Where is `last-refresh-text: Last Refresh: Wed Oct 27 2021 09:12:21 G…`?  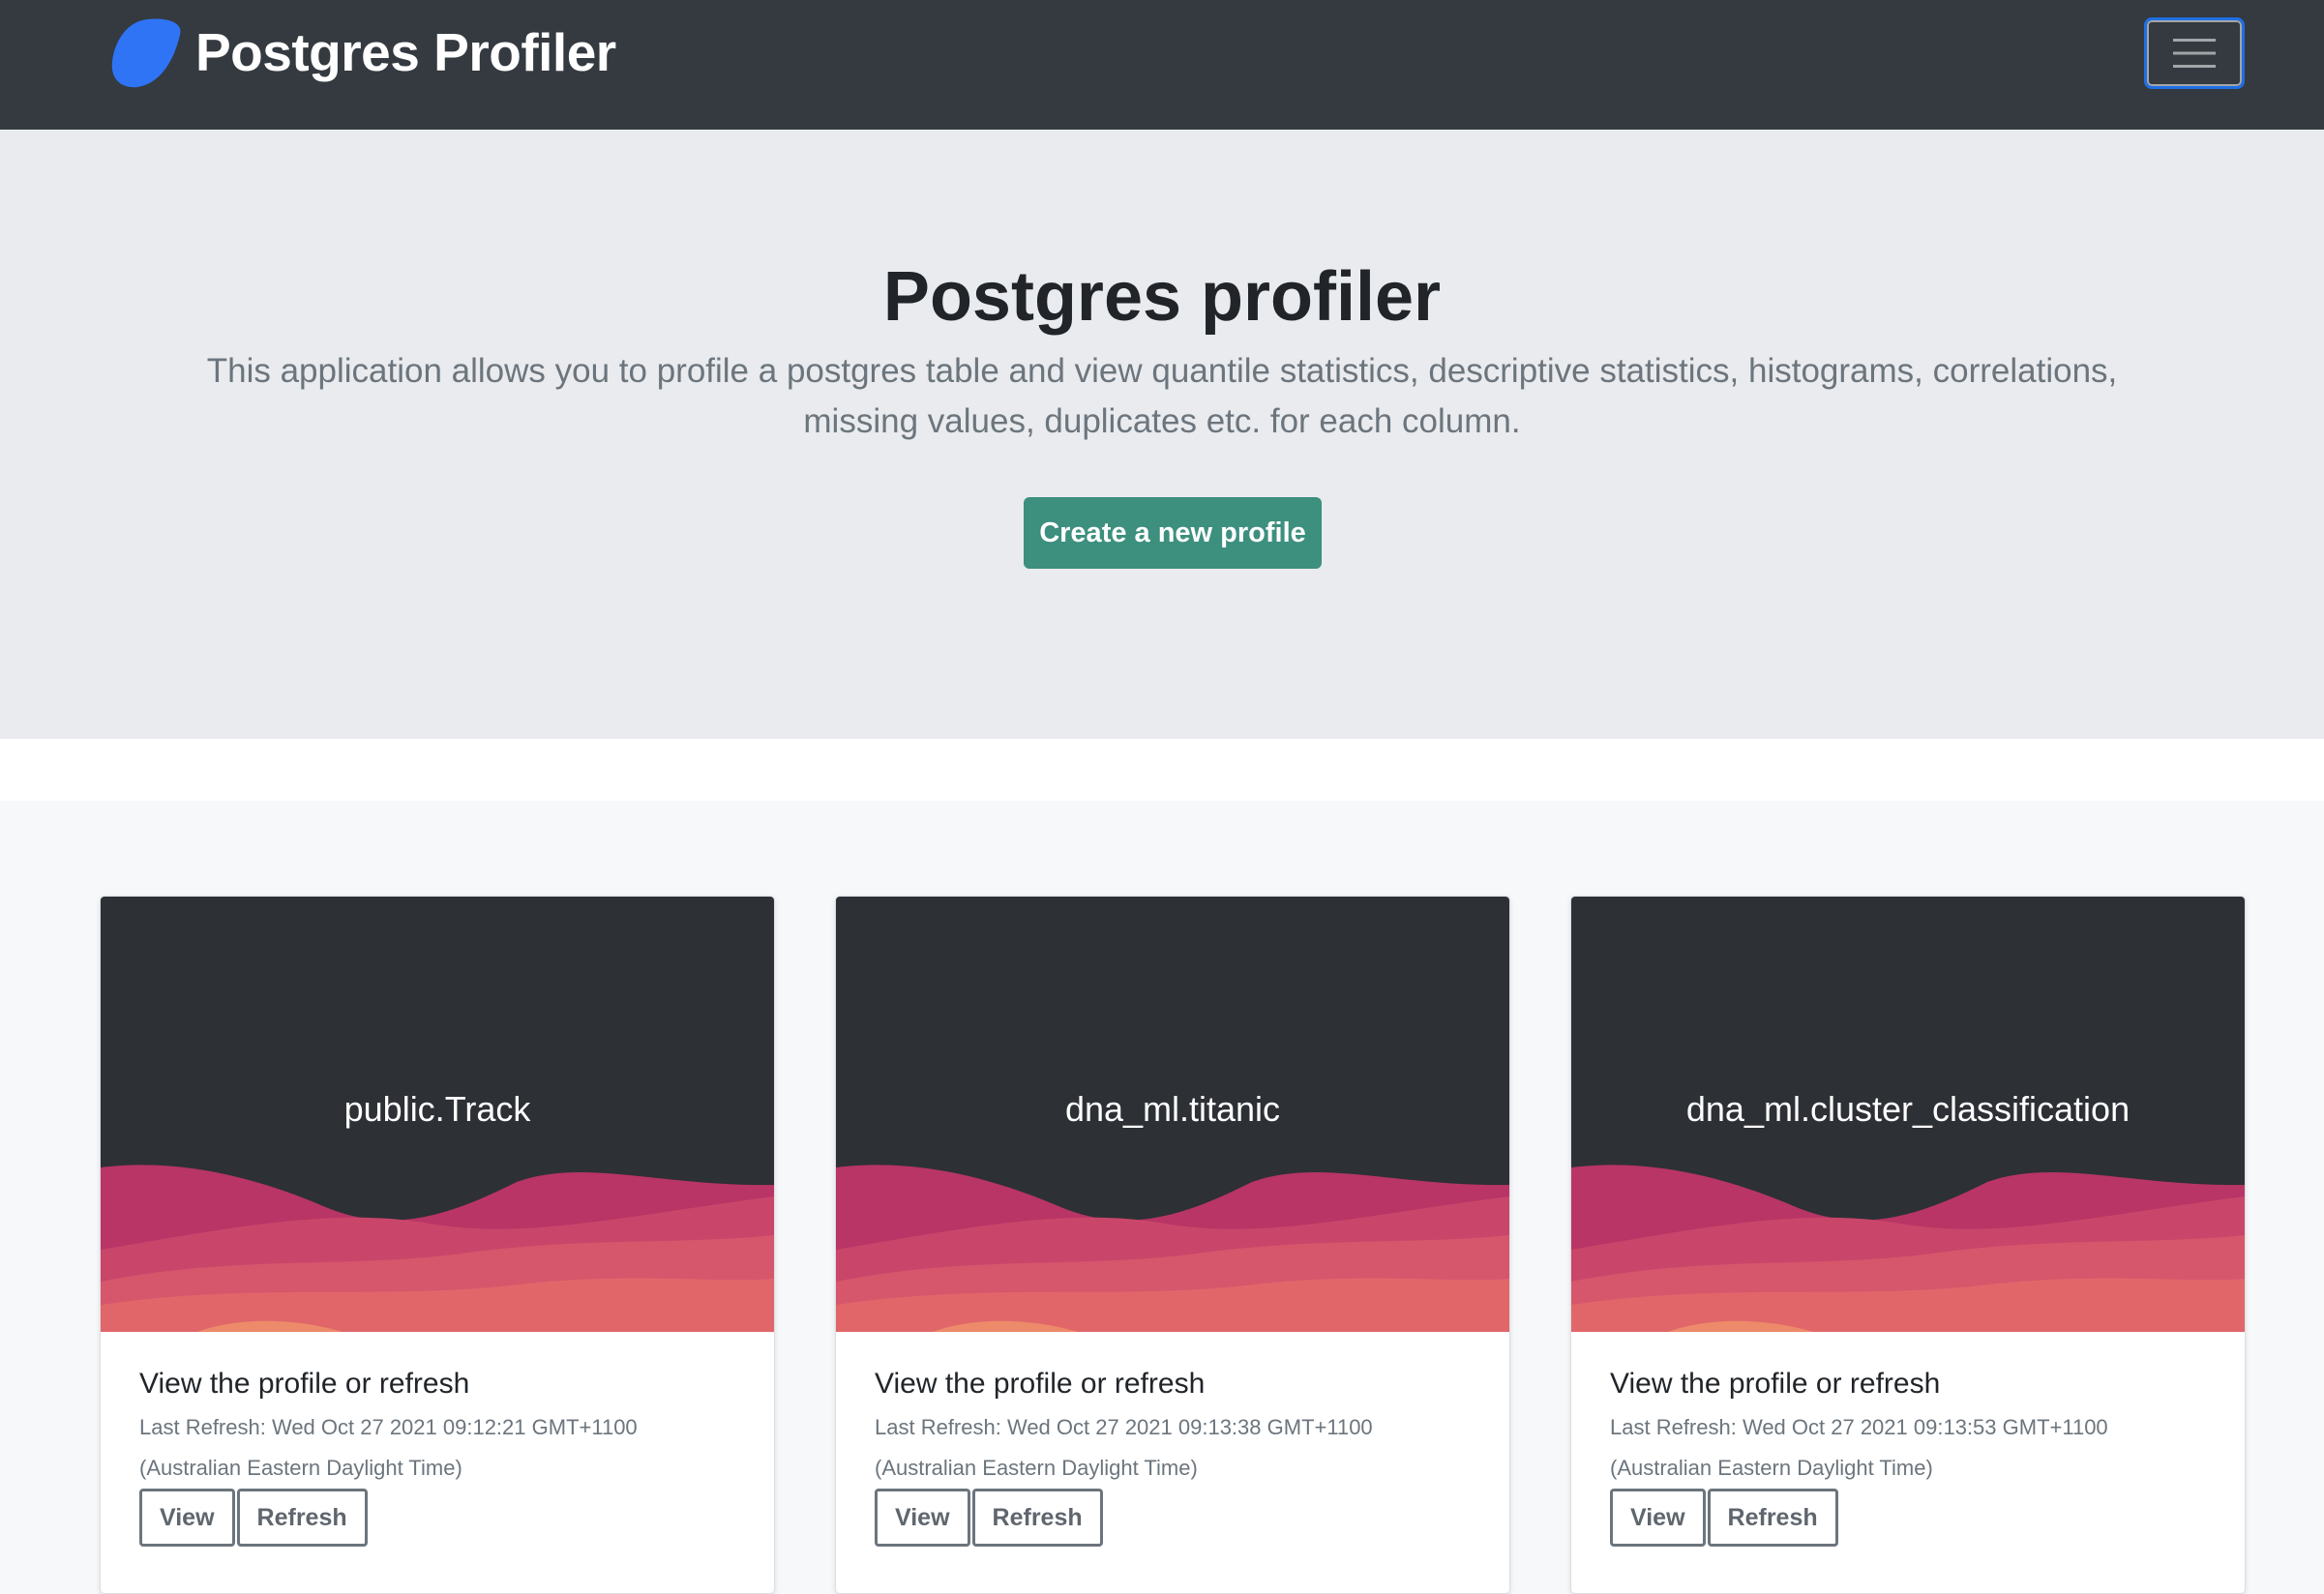
last-refresh-text: Last Refresh: Wed Oct 27 2021 09:12:21 G… is located at coordinates (389, 1427).